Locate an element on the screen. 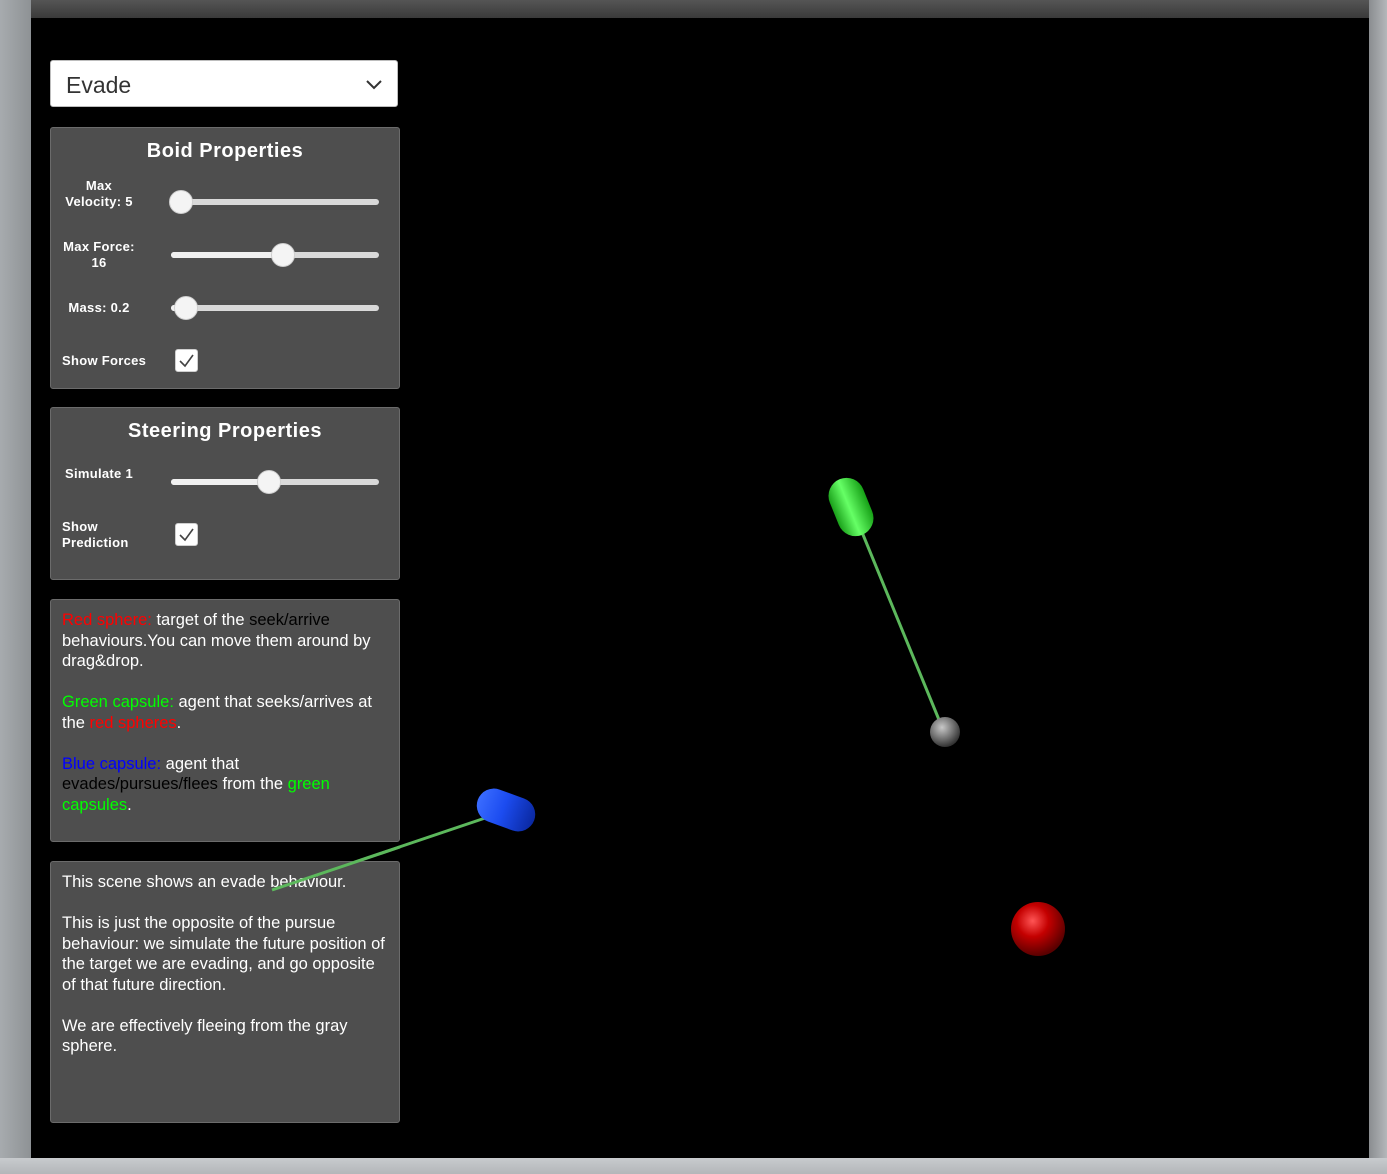 The image size is (1387, 1174). seek-arrive-term: seek/arrive is located at coordinates (289, 620).